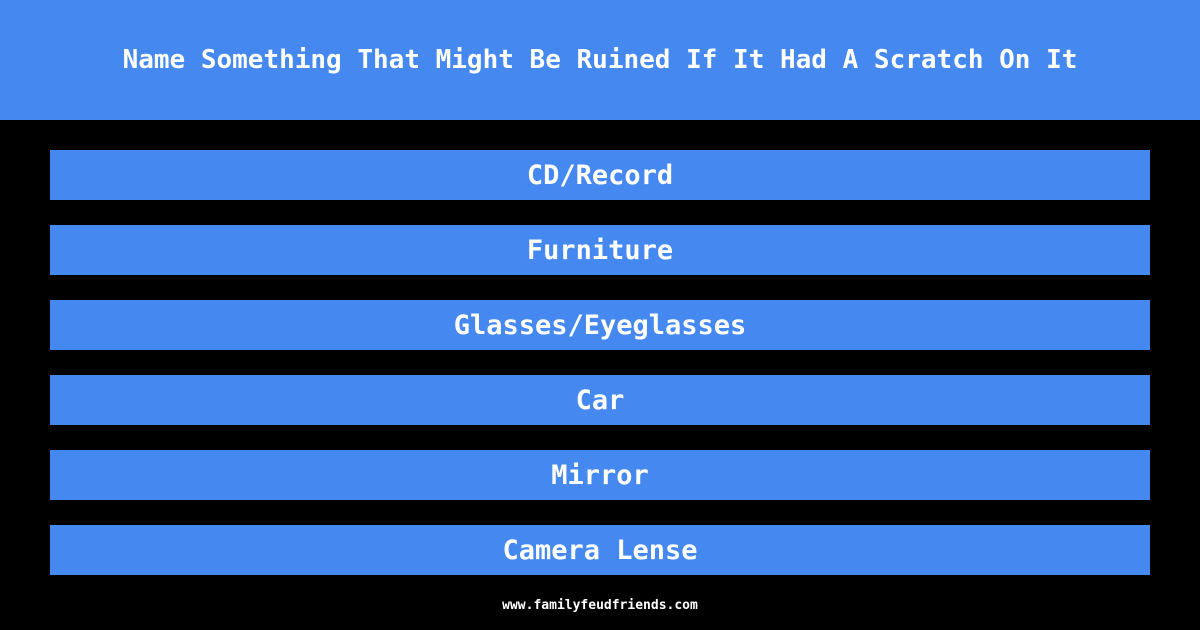 The image size is (1200, 630). Describe the element at coordinates (600, 325) in the screenshot. I see `answer-item: Glasses/Eyeglasses` at that location.